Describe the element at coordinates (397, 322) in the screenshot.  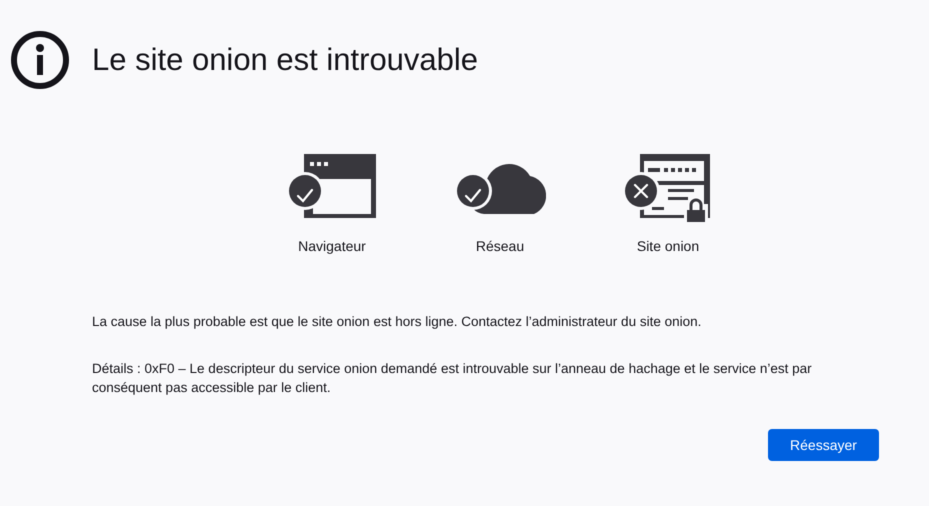
I see `error-message: La cause la plus probable est que le site onion est hors ligne. Contactez l’administrateur du site onion.` at that location.